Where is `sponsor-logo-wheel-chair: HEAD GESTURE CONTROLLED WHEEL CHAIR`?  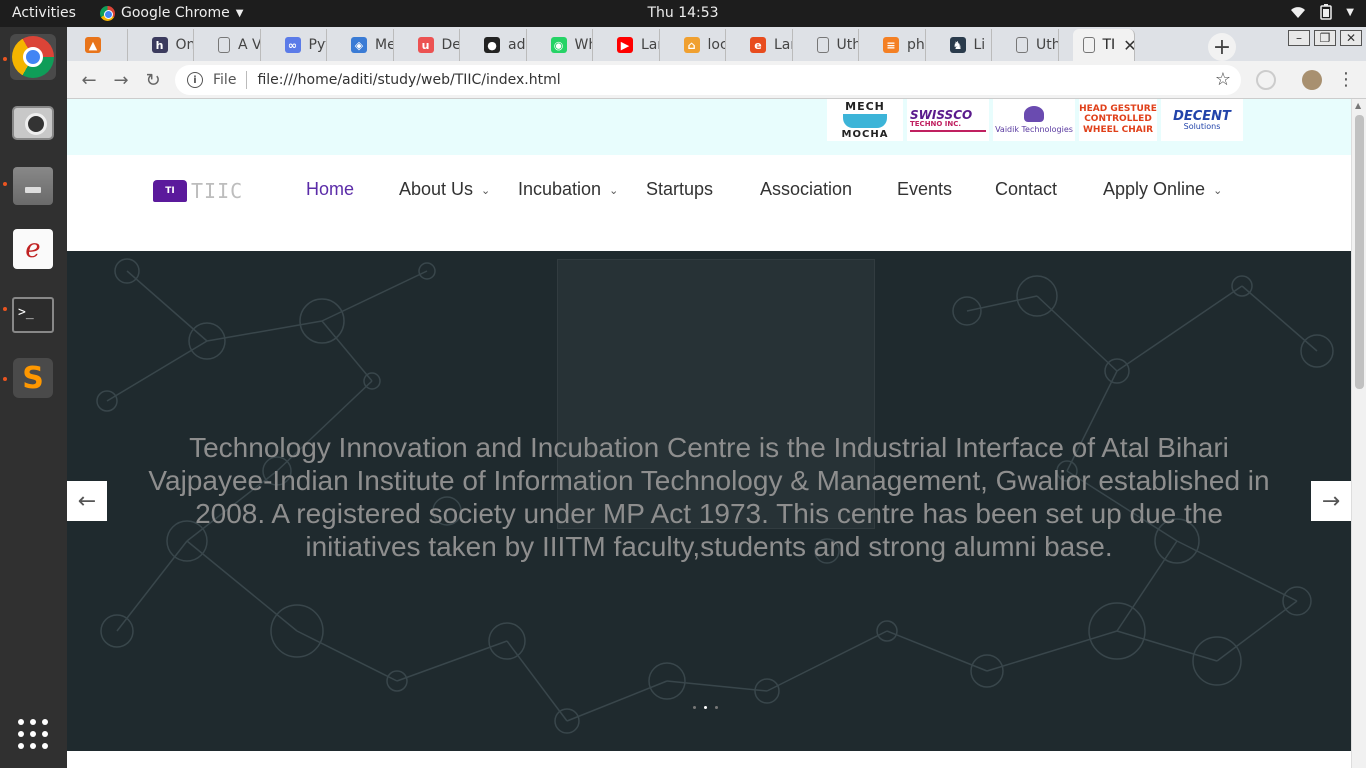
sponsor-logo-wheel-chair: HEAD GESTURE CONTROLLED WHEEL CHAIR is located at coordinates (1118, 120).